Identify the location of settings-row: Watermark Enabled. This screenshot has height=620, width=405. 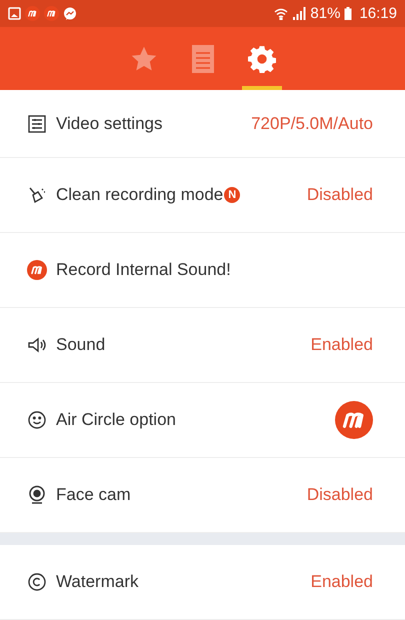
(202, 582).